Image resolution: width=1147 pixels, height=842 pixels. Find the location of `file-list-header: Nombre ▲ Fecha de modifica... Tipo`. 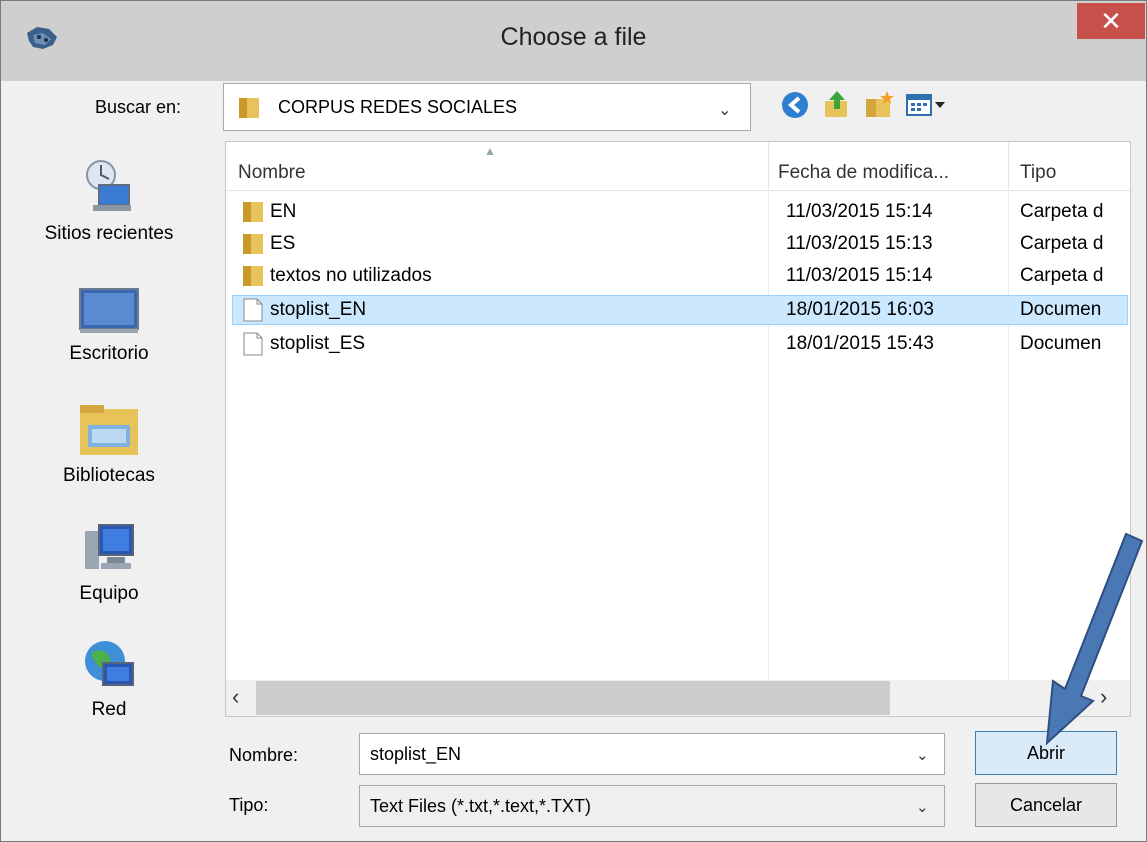

file-list-header: Nombre ▲ Fecha de modifica... Tipo is located at coordinates (678, 166).